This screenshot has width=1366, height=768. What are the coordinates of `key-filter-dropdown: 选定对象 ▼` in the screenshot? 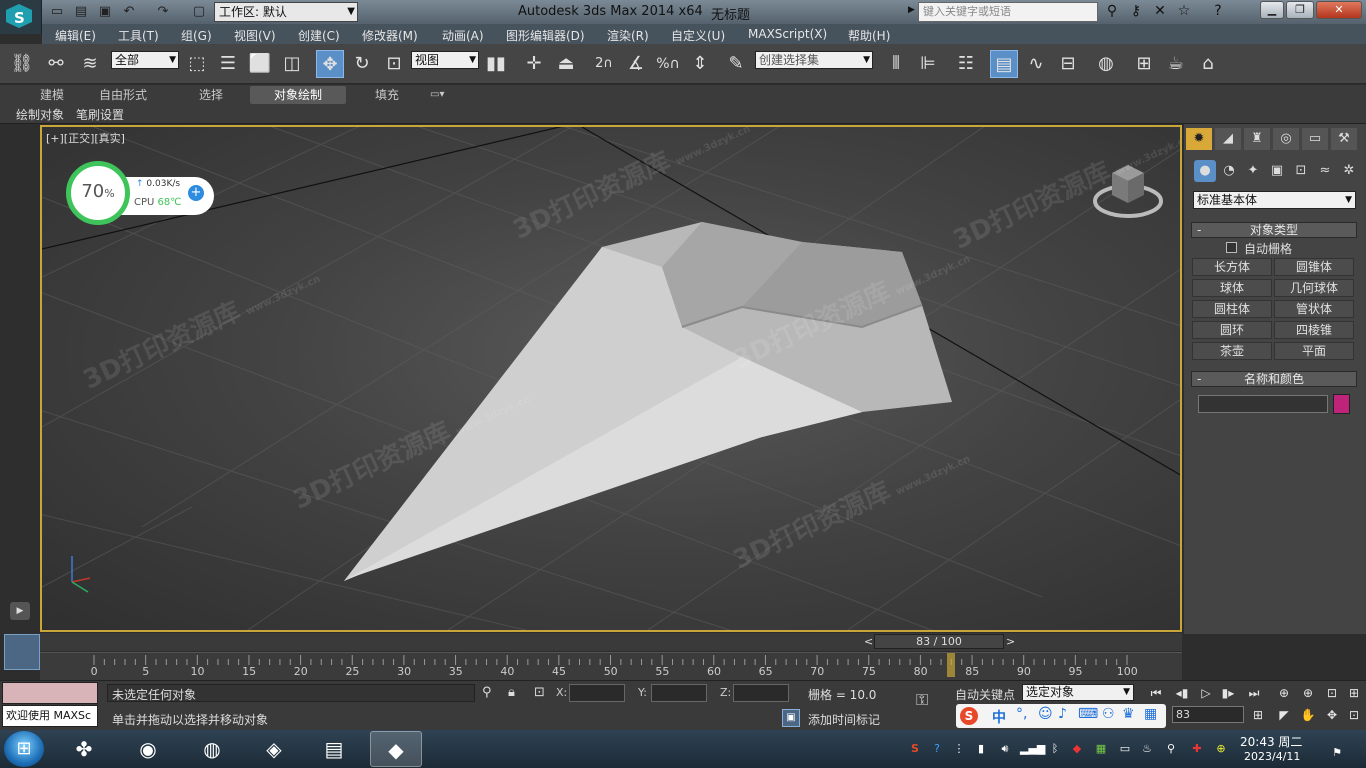 It's located at (1078, 692).